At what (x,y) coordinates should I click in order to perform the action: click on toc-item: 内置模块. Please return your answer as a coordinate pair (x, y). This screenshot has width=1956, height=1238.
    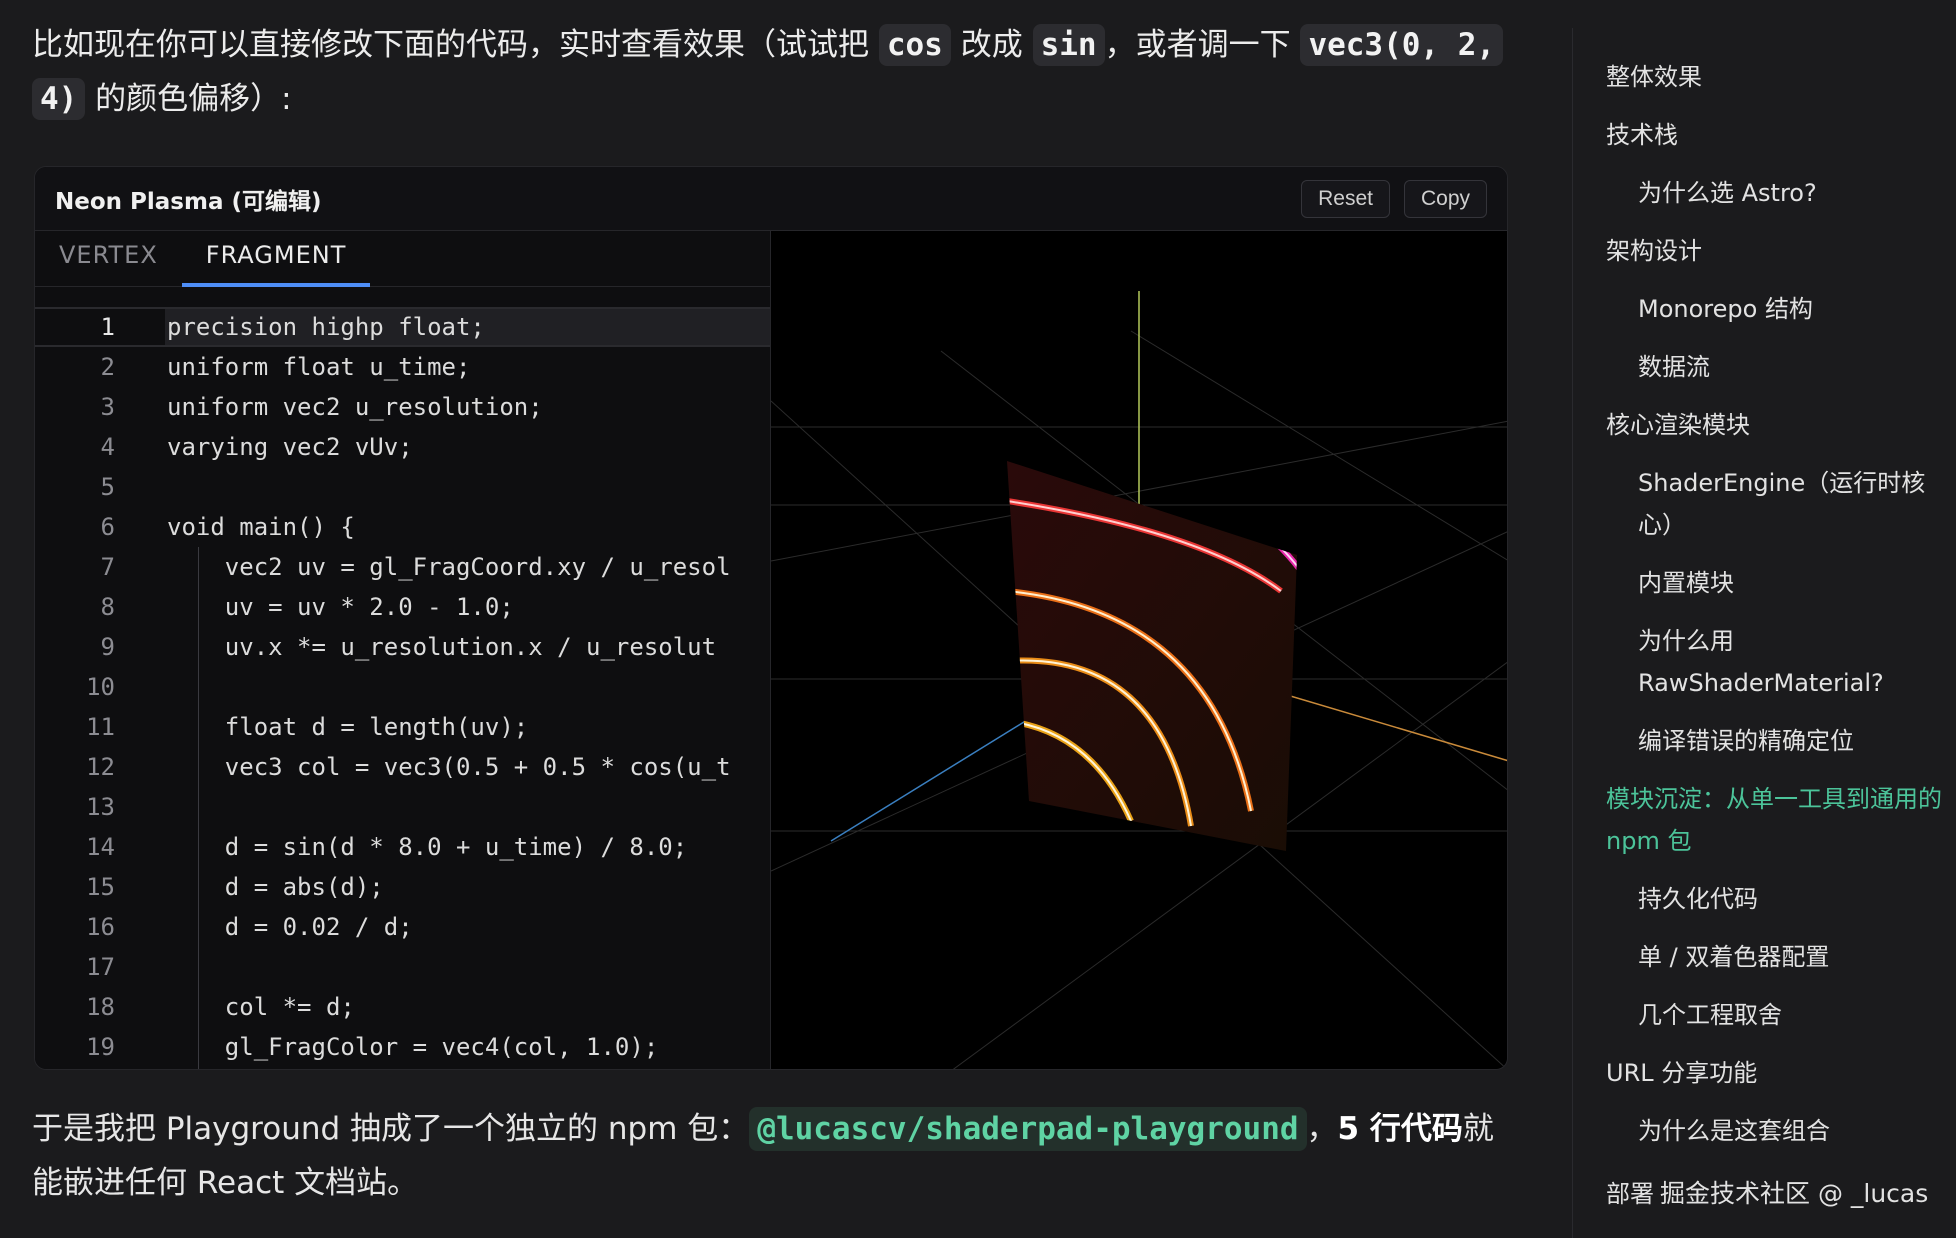
    Looking at the image, I should click on (1776, 583).